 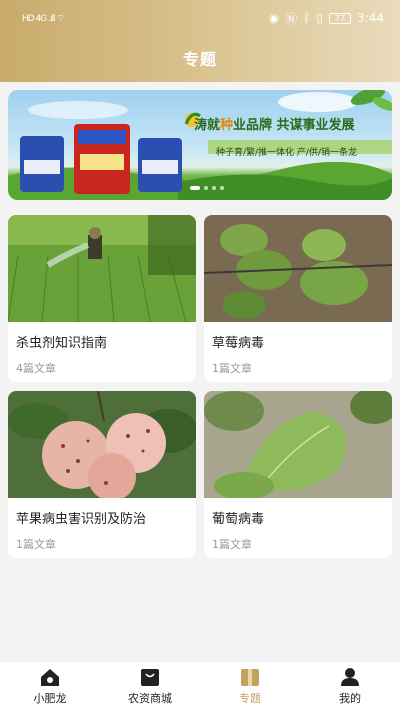 I want to click on nav-label: 我的, so click(x=350, y=698).